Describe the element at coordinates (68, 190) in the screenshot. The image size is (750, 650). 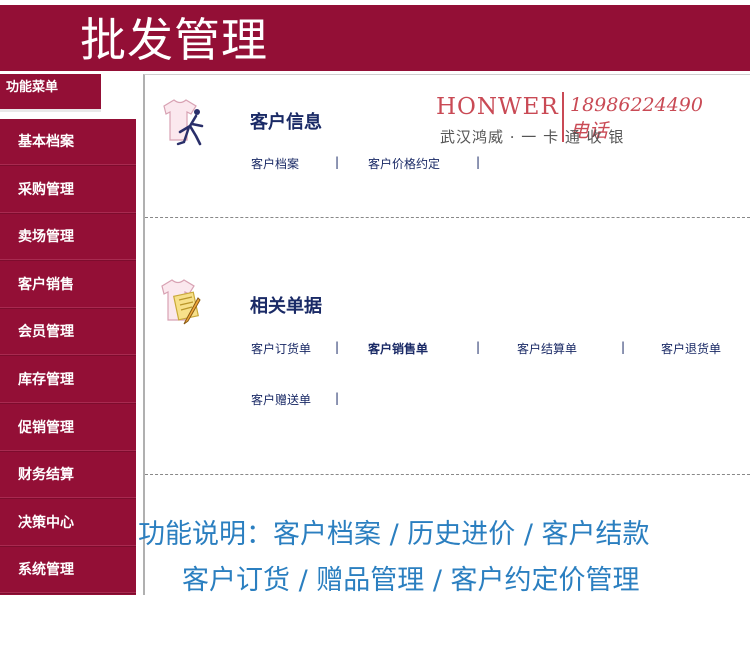
I see `sidebar-item-purchasing: 采购管理` at that location.